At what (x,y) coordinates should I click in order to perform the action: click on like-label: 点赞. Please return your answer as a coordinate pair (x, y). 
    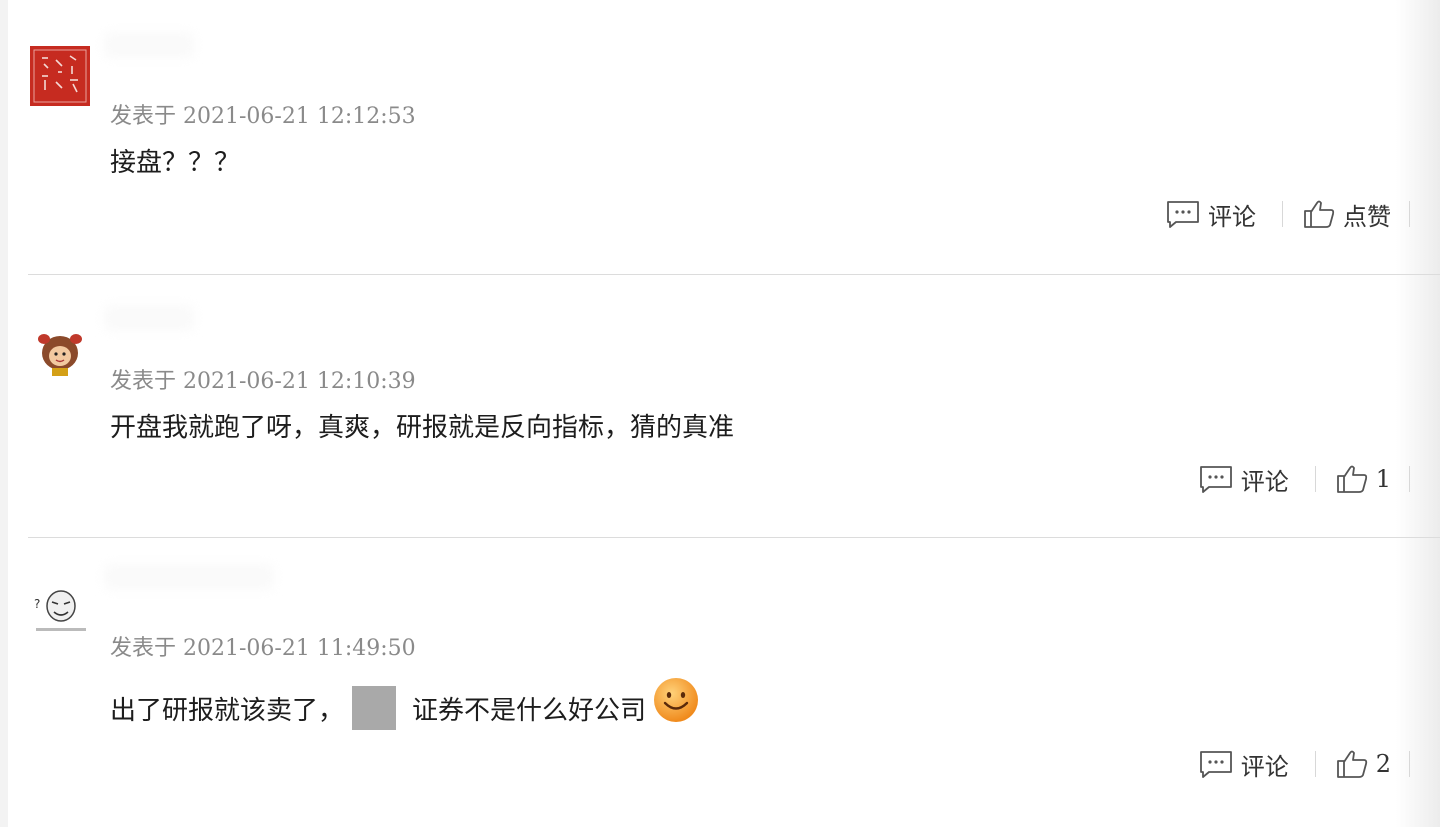
    Looking at the image, I should click on (1367, 216).